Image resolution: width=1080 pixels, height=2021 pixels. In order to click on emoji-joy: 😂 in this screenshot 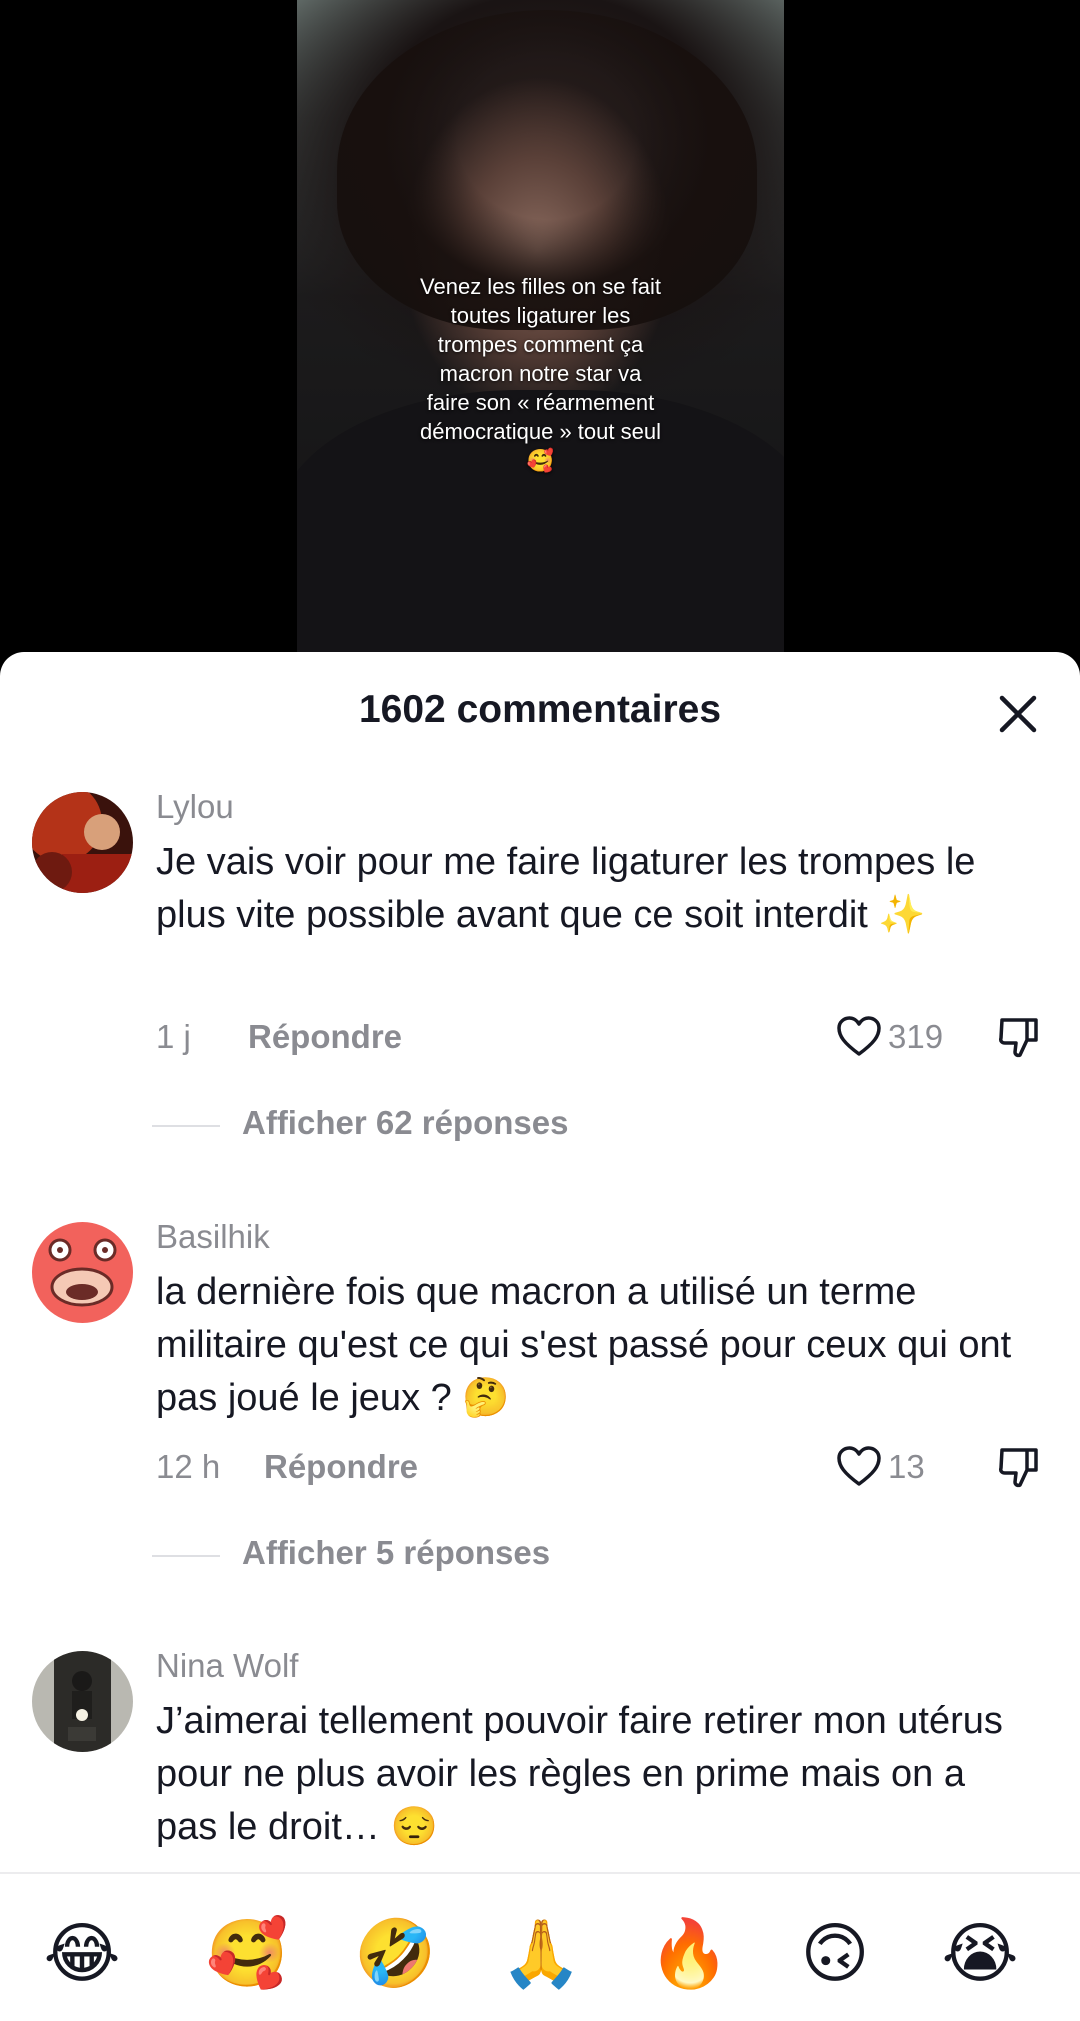, I will do `click(82, 1954)`.